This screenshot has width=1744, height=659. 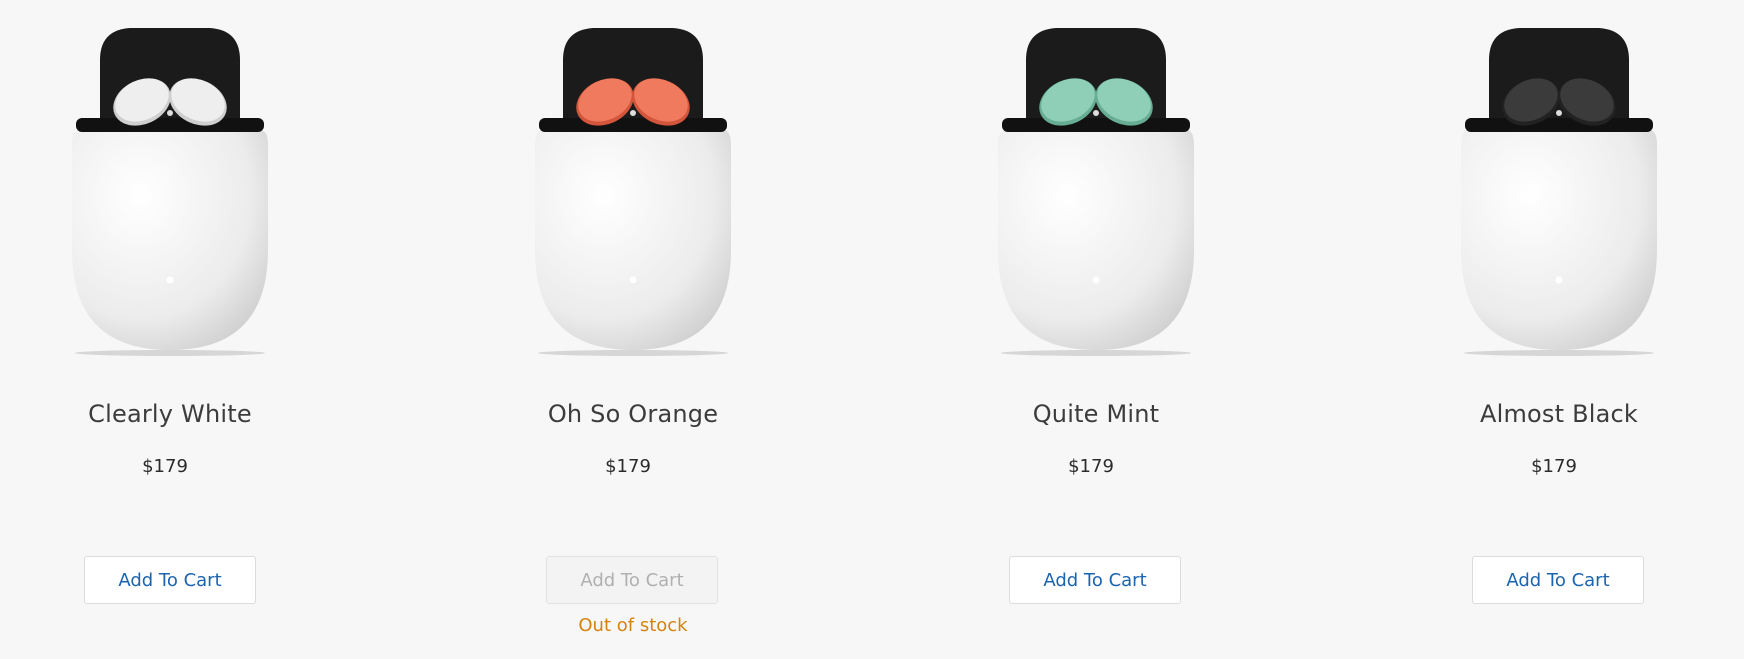 What do you see at coordinates (1559, 414) in the screenshot?
I see `product-name: Almost Black` at bounding box center [1559, 414].